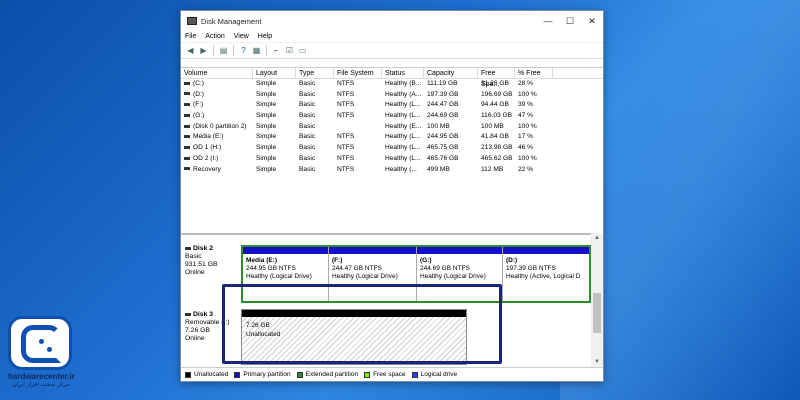 The image size is (800, 400). I want to click on disk2-size: 931.51 GB, so click(201, 264).